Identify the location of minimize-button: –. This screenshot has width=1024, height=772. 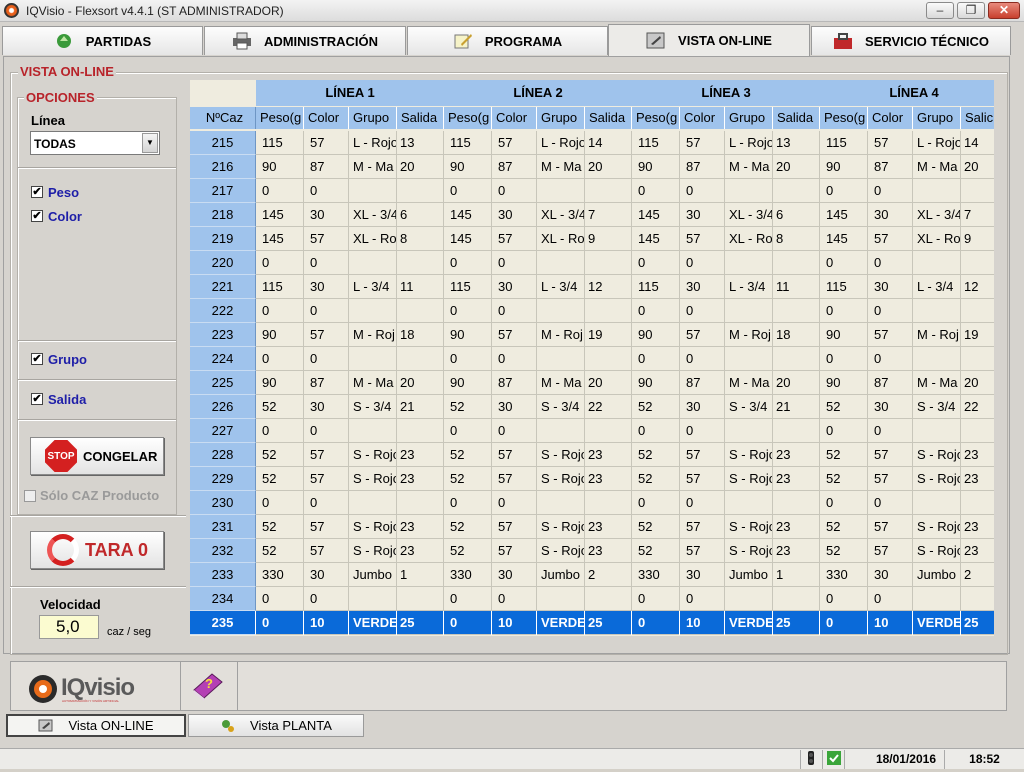
(940, 10).